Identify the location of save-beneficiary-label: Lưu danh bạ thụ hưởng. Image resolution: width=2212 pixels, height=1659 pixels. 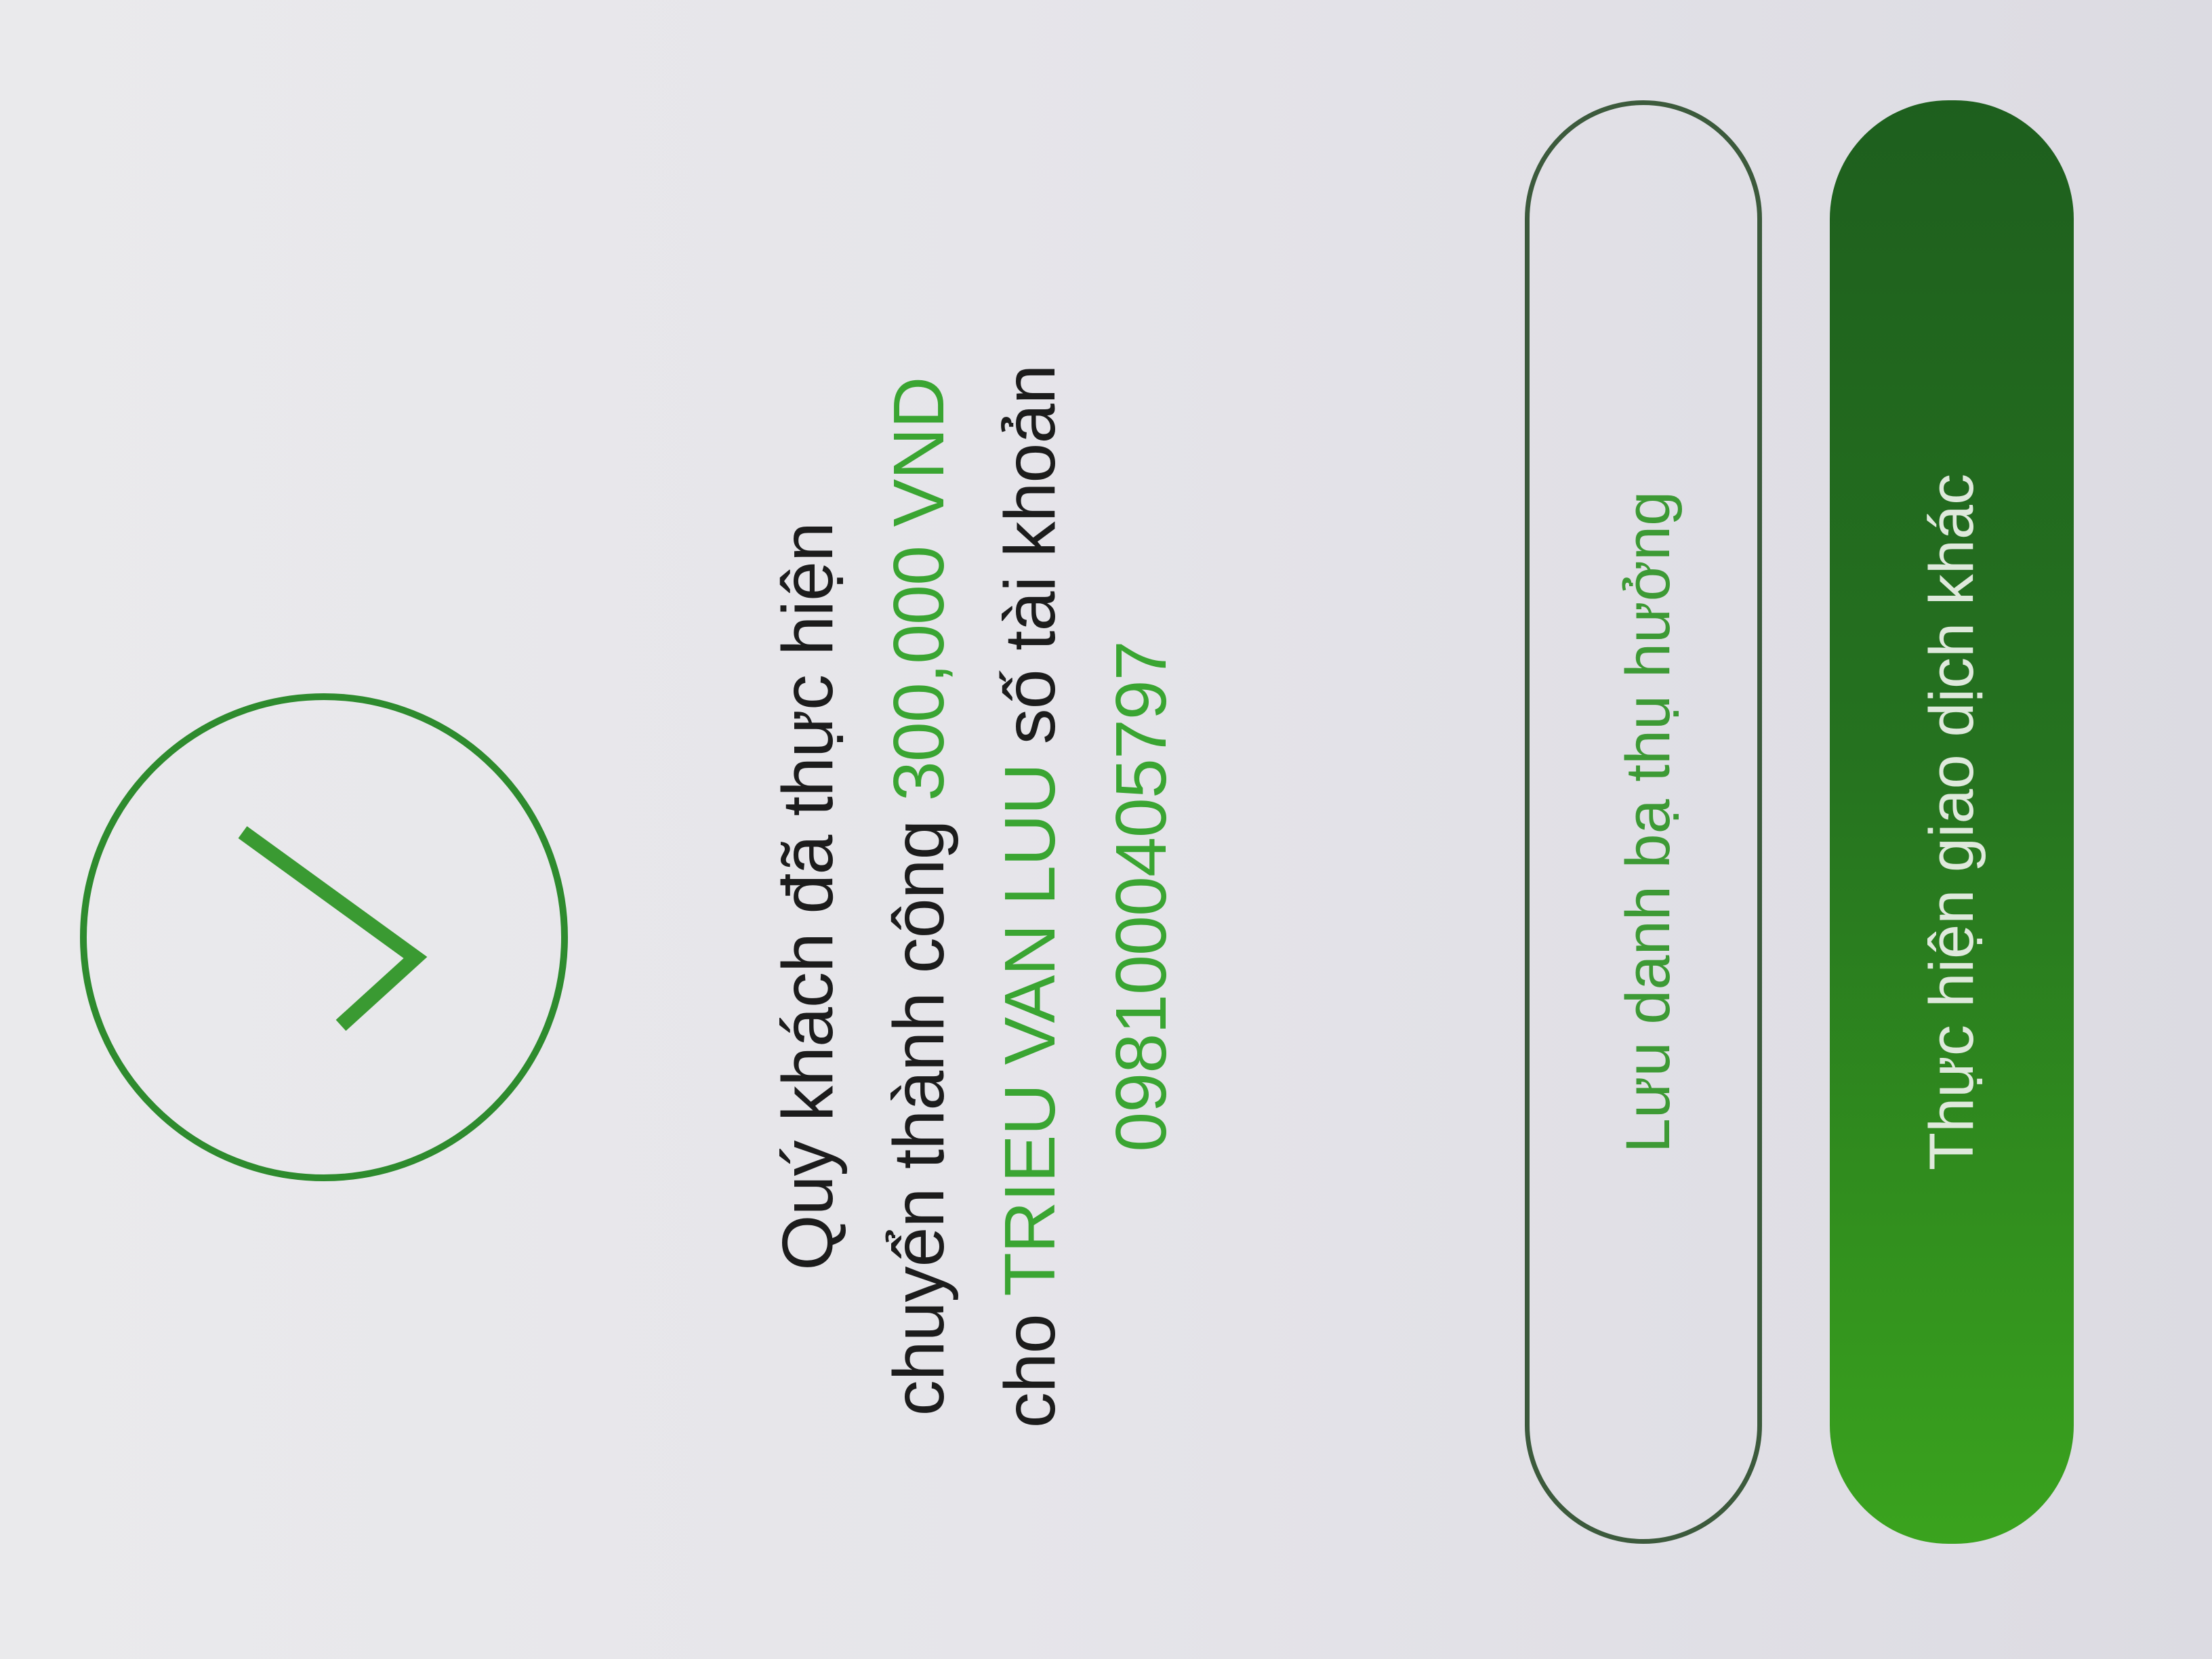
(1648, 822).